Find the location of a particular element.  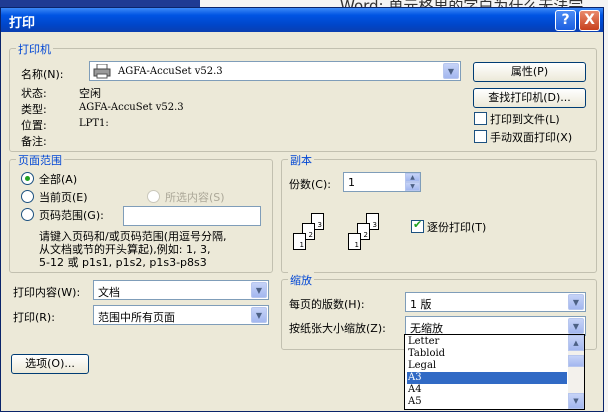

page-range-group-label: 页面范围 is located at coordinates (40, 160).